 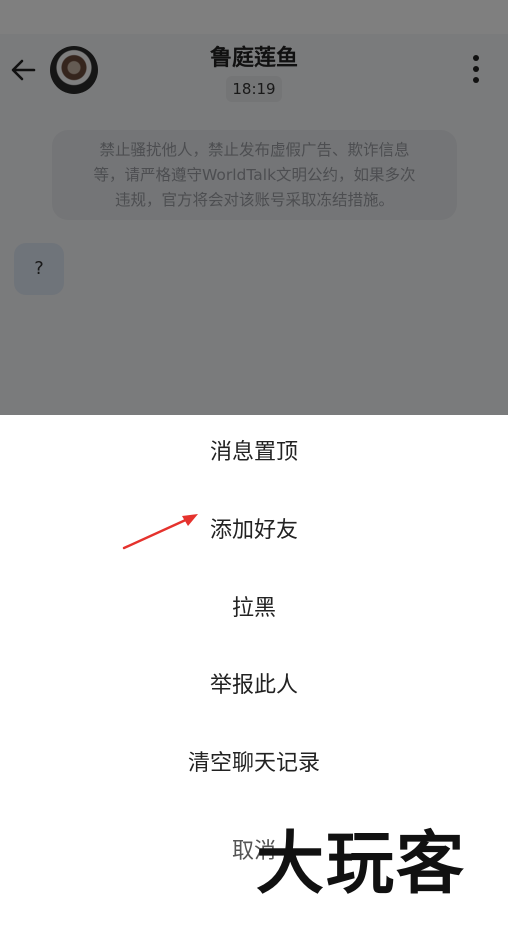 I want to click on watermark-logo: 大玩客, so click(x=361, y=864).